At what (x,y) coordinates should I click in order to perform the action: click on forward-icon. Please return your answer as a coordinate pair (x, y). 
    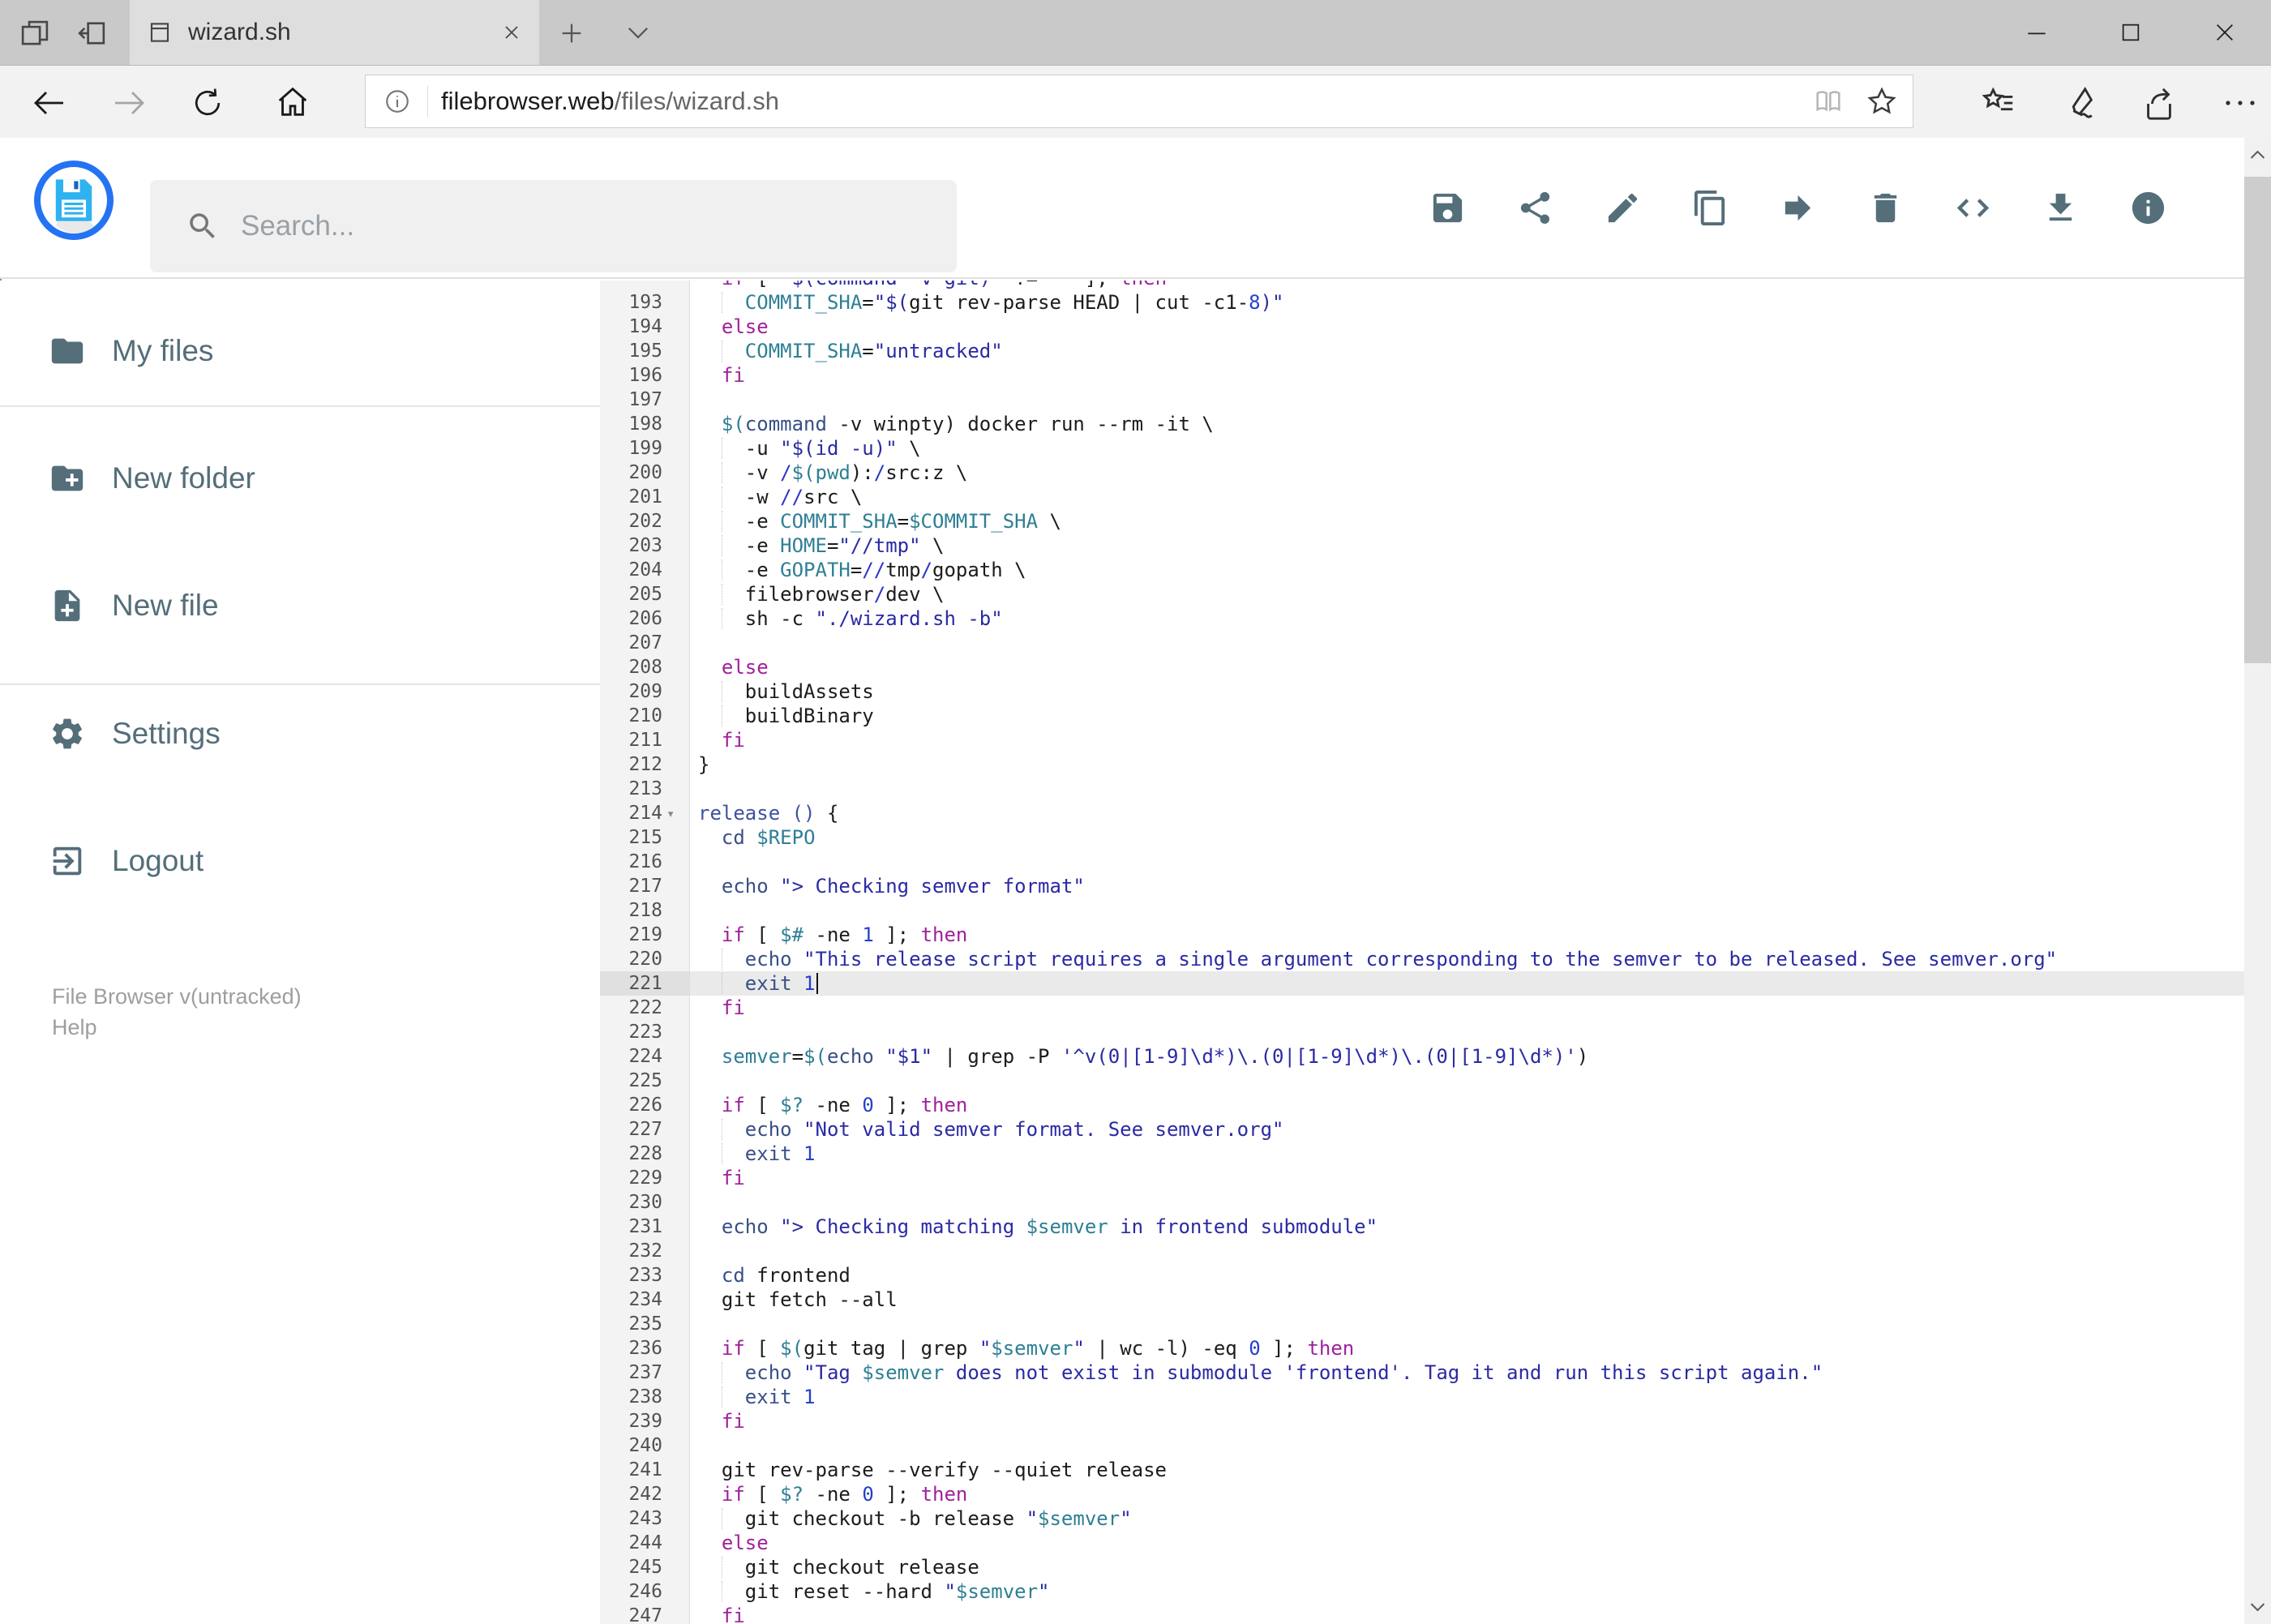
    Looking at the image, I should click on (129, 103).